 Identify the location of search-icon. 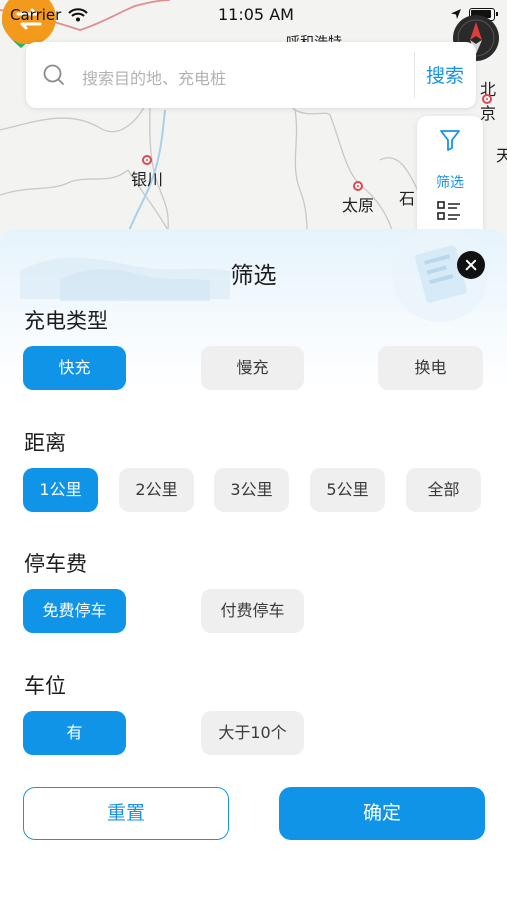
(53, 74).